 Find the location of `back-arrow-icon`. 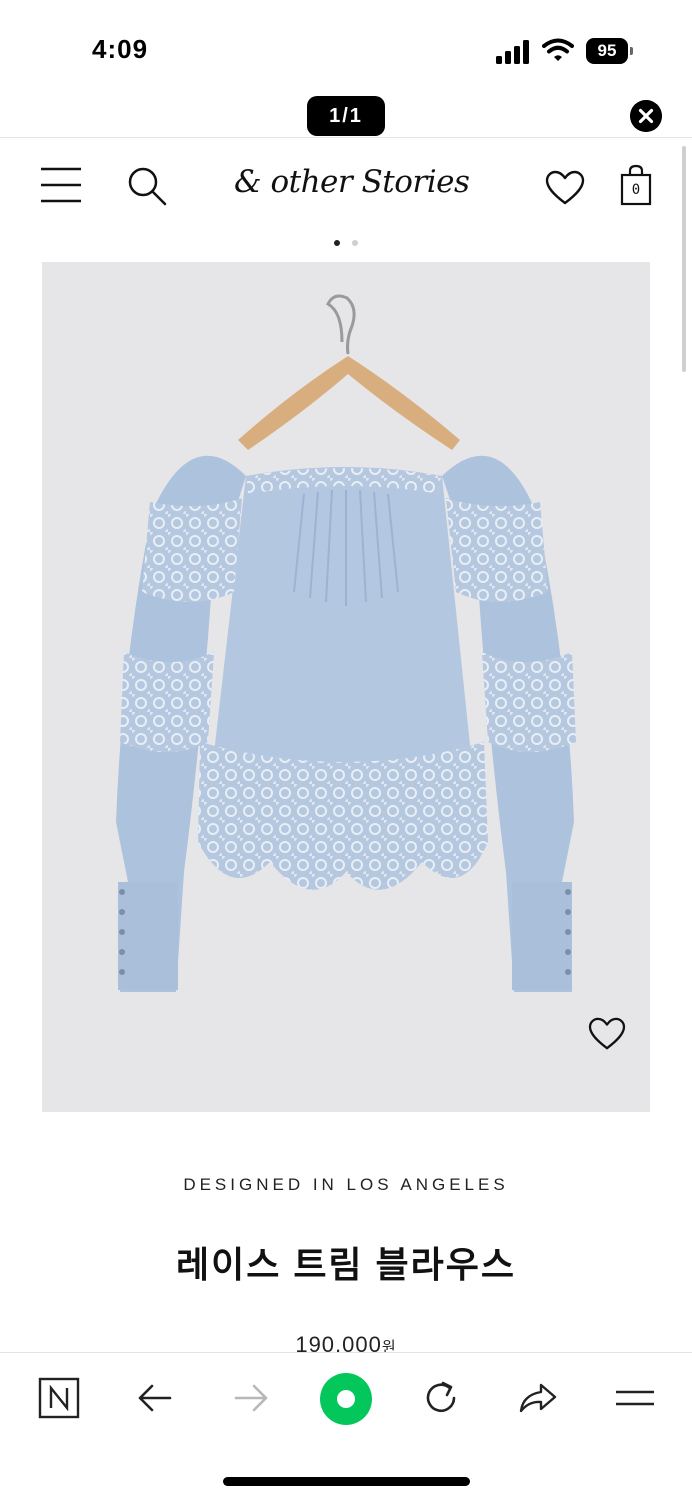

back-arrow-icon is located at coordinates (155, 1398).